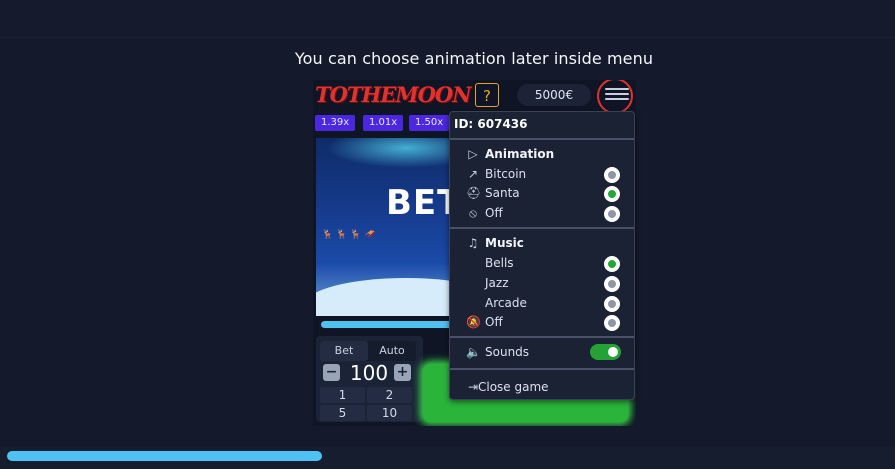  Describe the element at coordinates (615, 97) in the screenshot. I see `highlight-circle` at that location.